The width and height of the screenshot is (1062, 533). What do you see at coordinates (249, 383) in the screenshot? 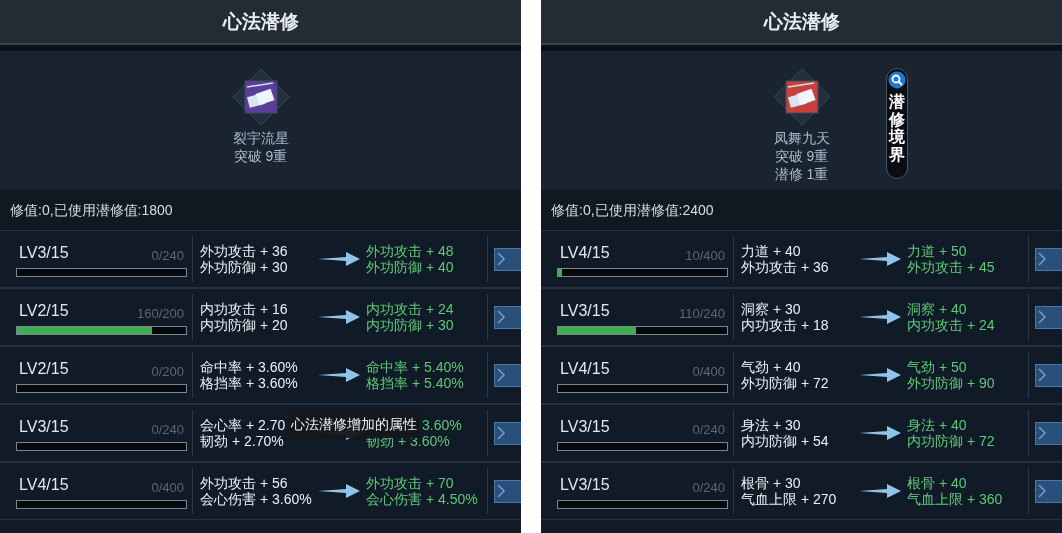
I see `current-stat: 格挡率 + 3.60%` at bounding box center [249, 383].